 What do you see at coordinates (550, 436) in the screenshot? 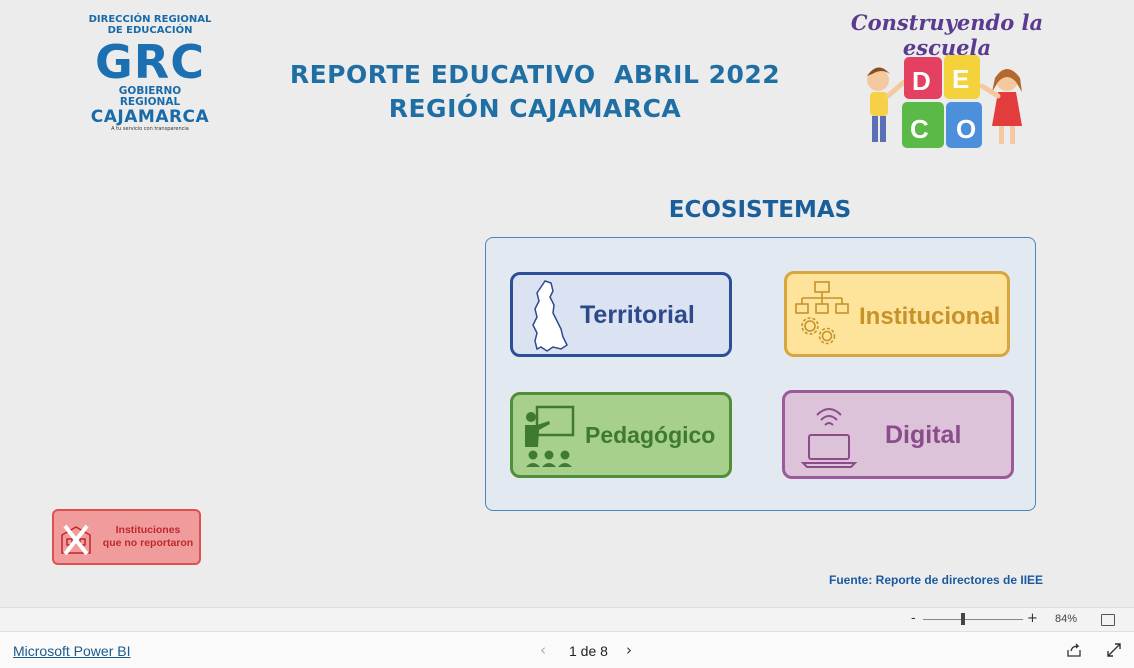
I see `teacher-classroom-icon` at bounding box center [550, 436].